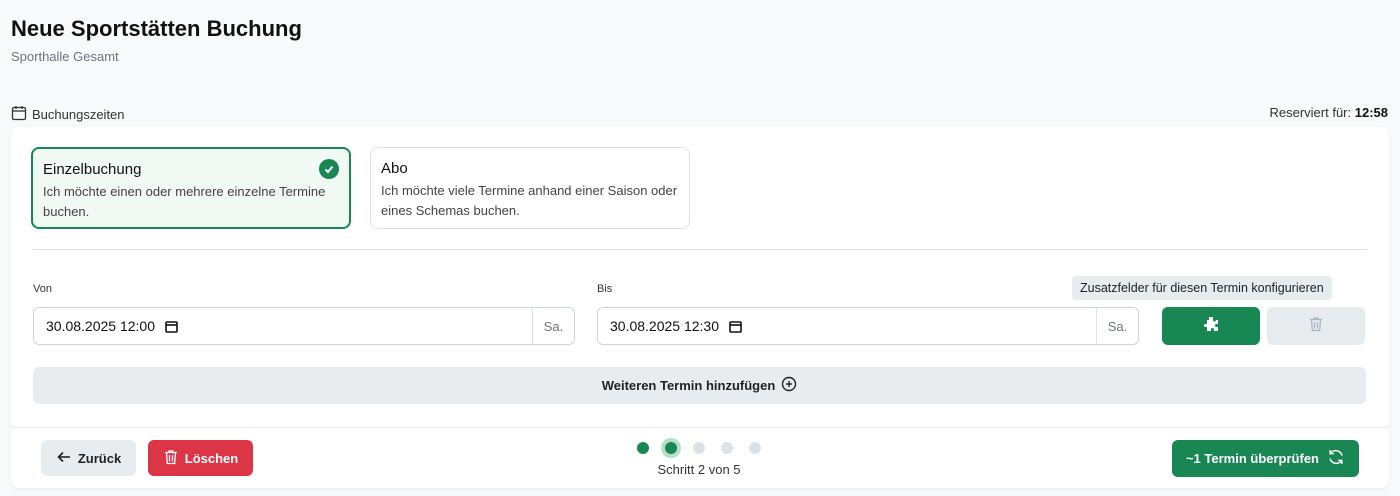 The height and width of the screenshot is (496, 1400). Describe the element at coordinates (1371, 112) in the screenshot. I see `reserved-time: 12:58` at that location.